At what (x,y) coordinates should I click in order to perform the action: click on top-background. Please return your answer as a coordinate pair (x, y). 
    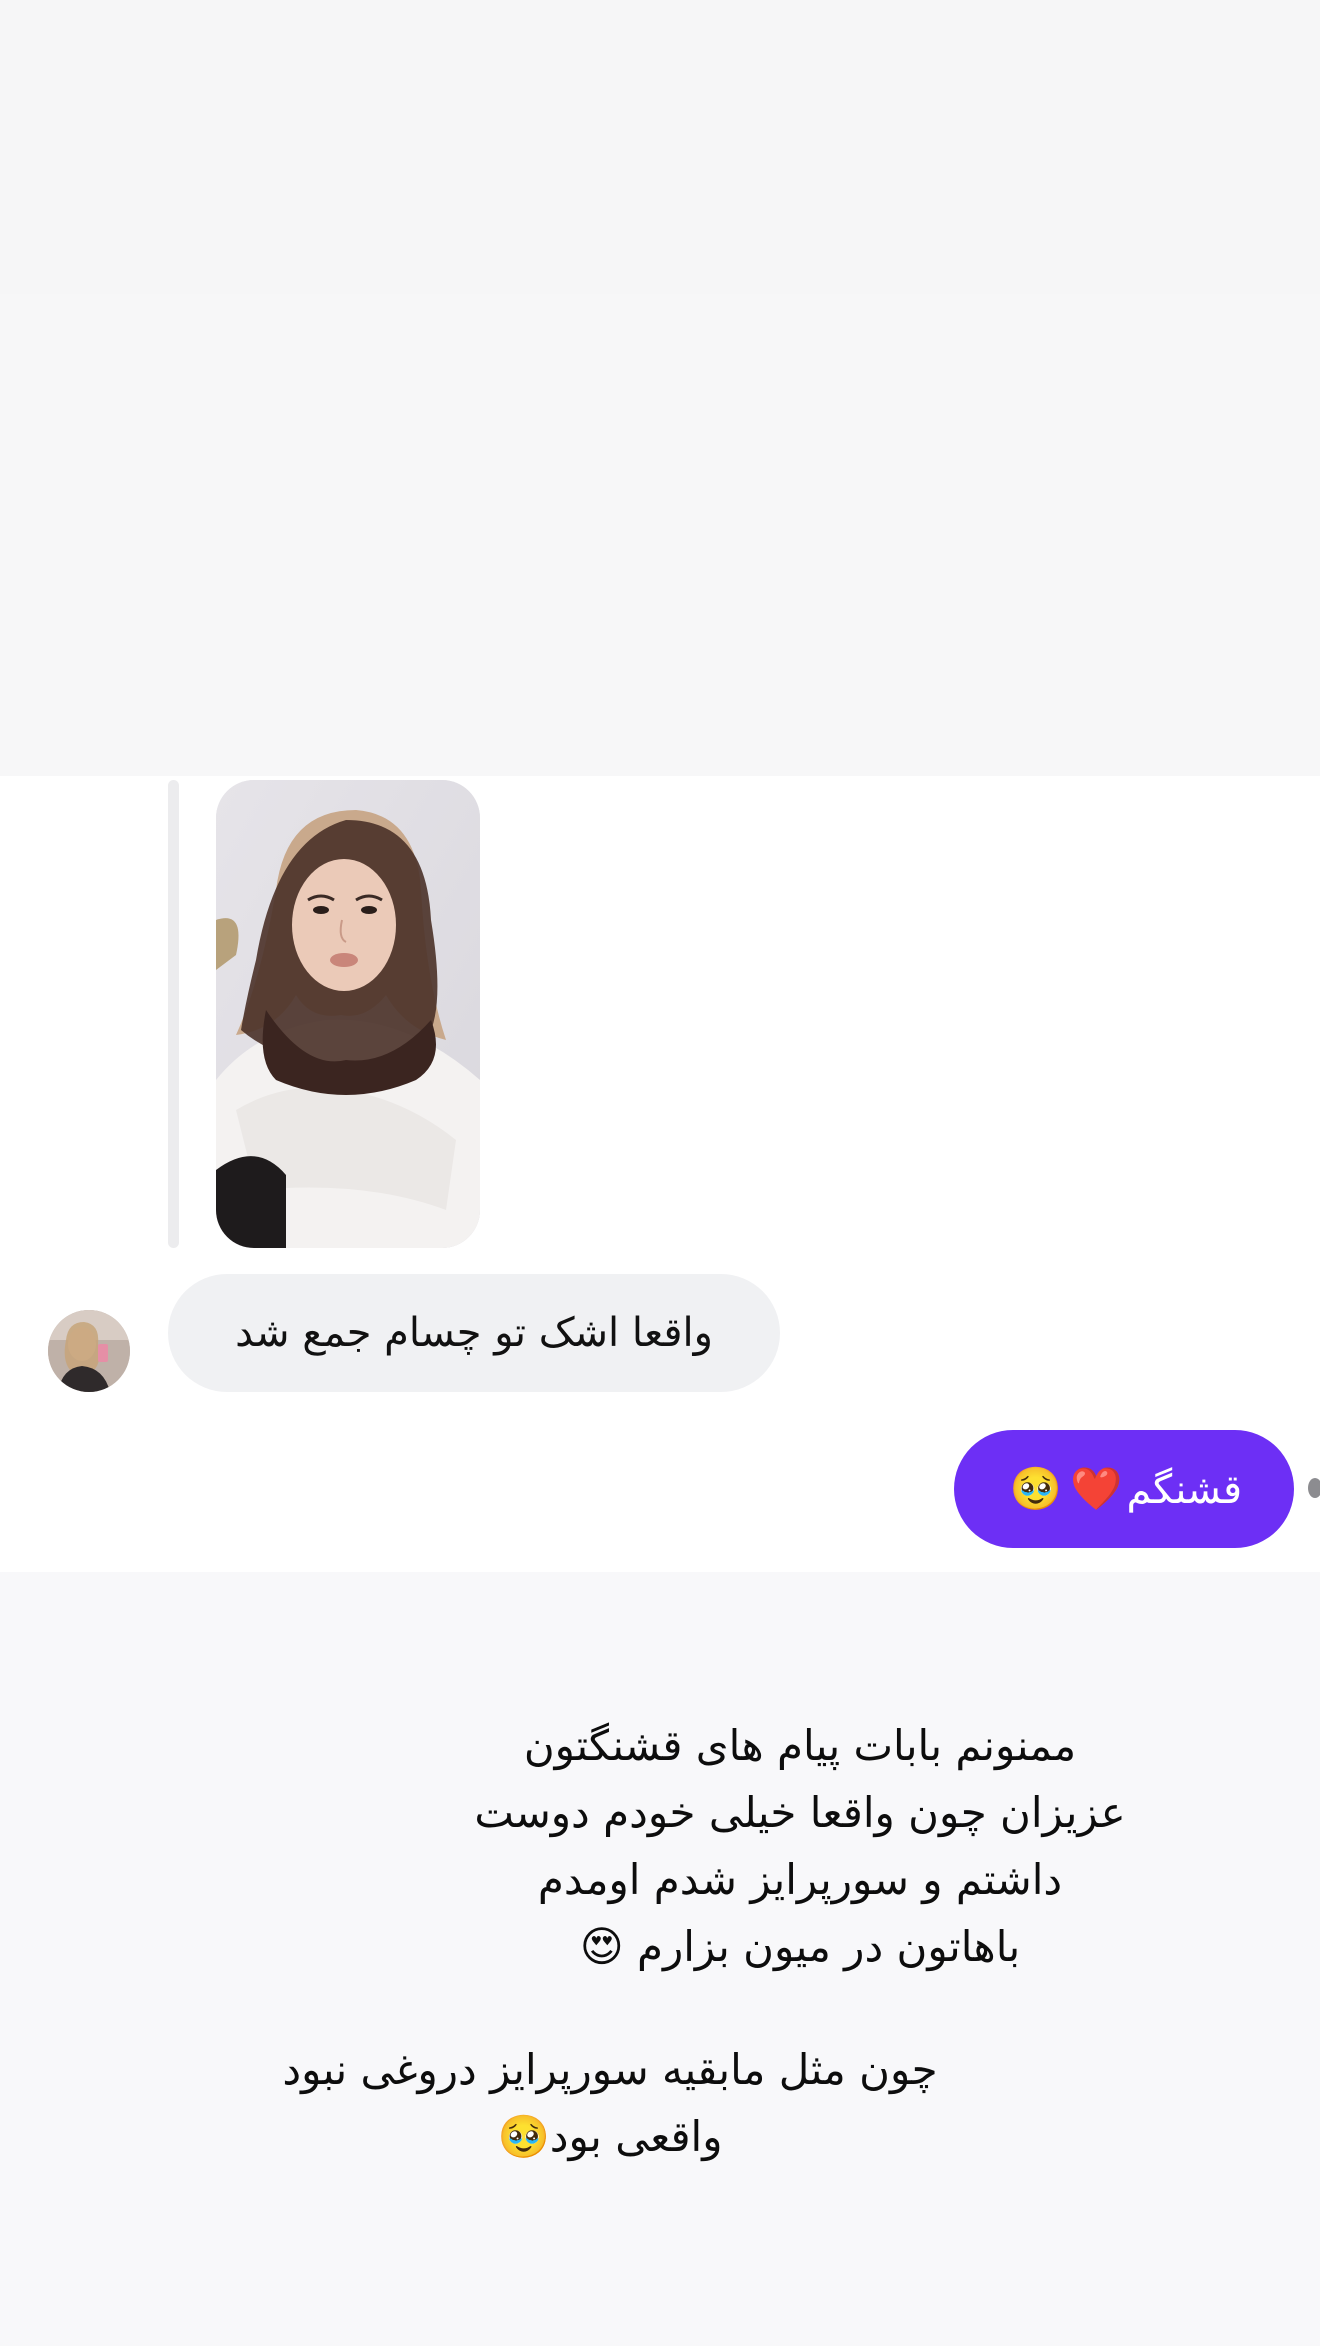
    Looking at the image, I should click on (660, 147).